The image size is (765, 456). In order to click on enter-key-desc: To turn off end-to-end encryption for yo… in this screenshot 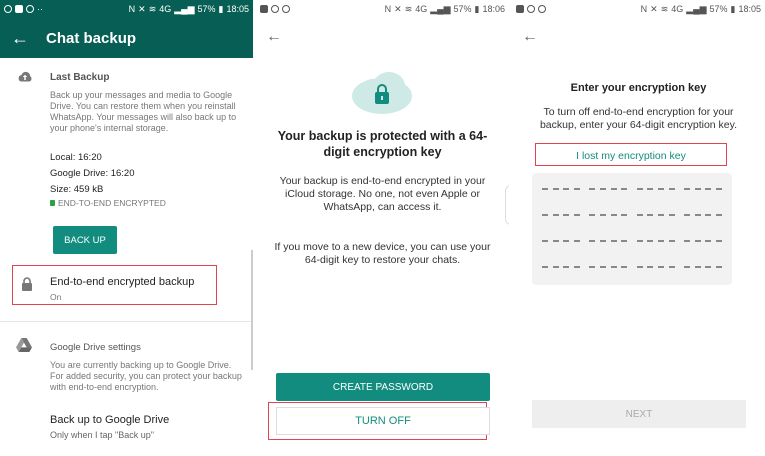, I will do `click(638, 118)`.